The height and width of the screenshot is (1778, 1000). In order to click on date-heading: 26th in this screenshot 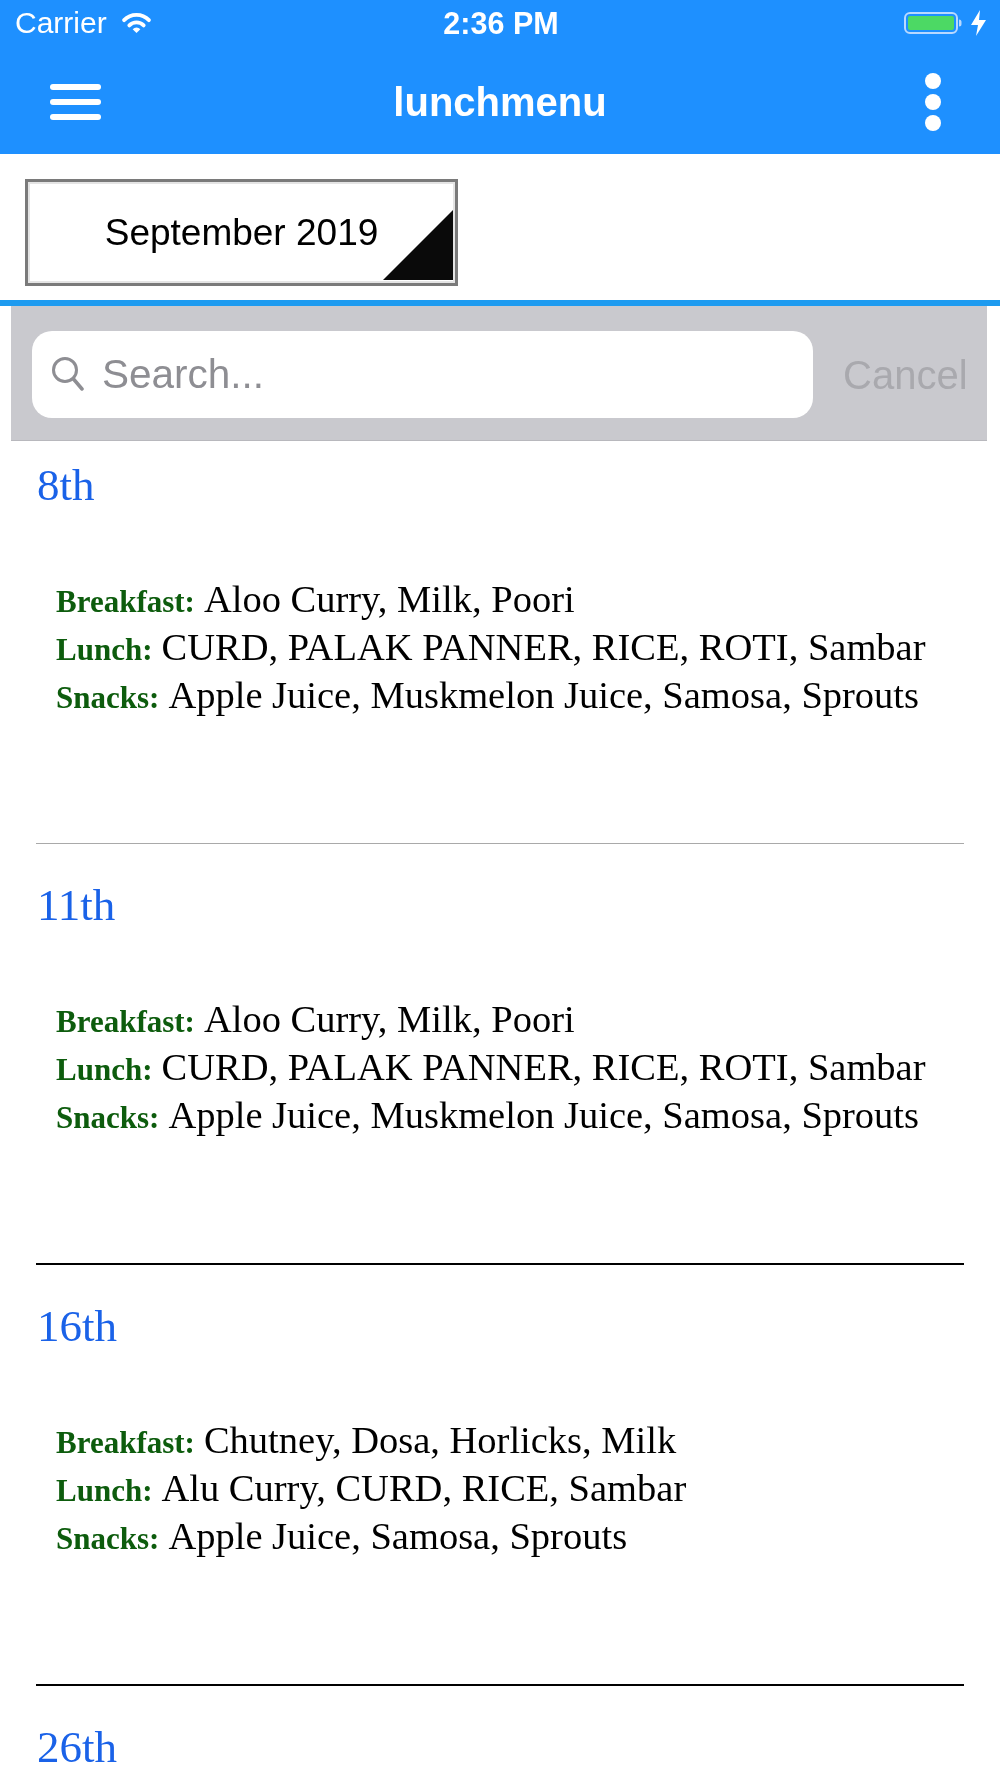, I will do `click(77, 1747)`.